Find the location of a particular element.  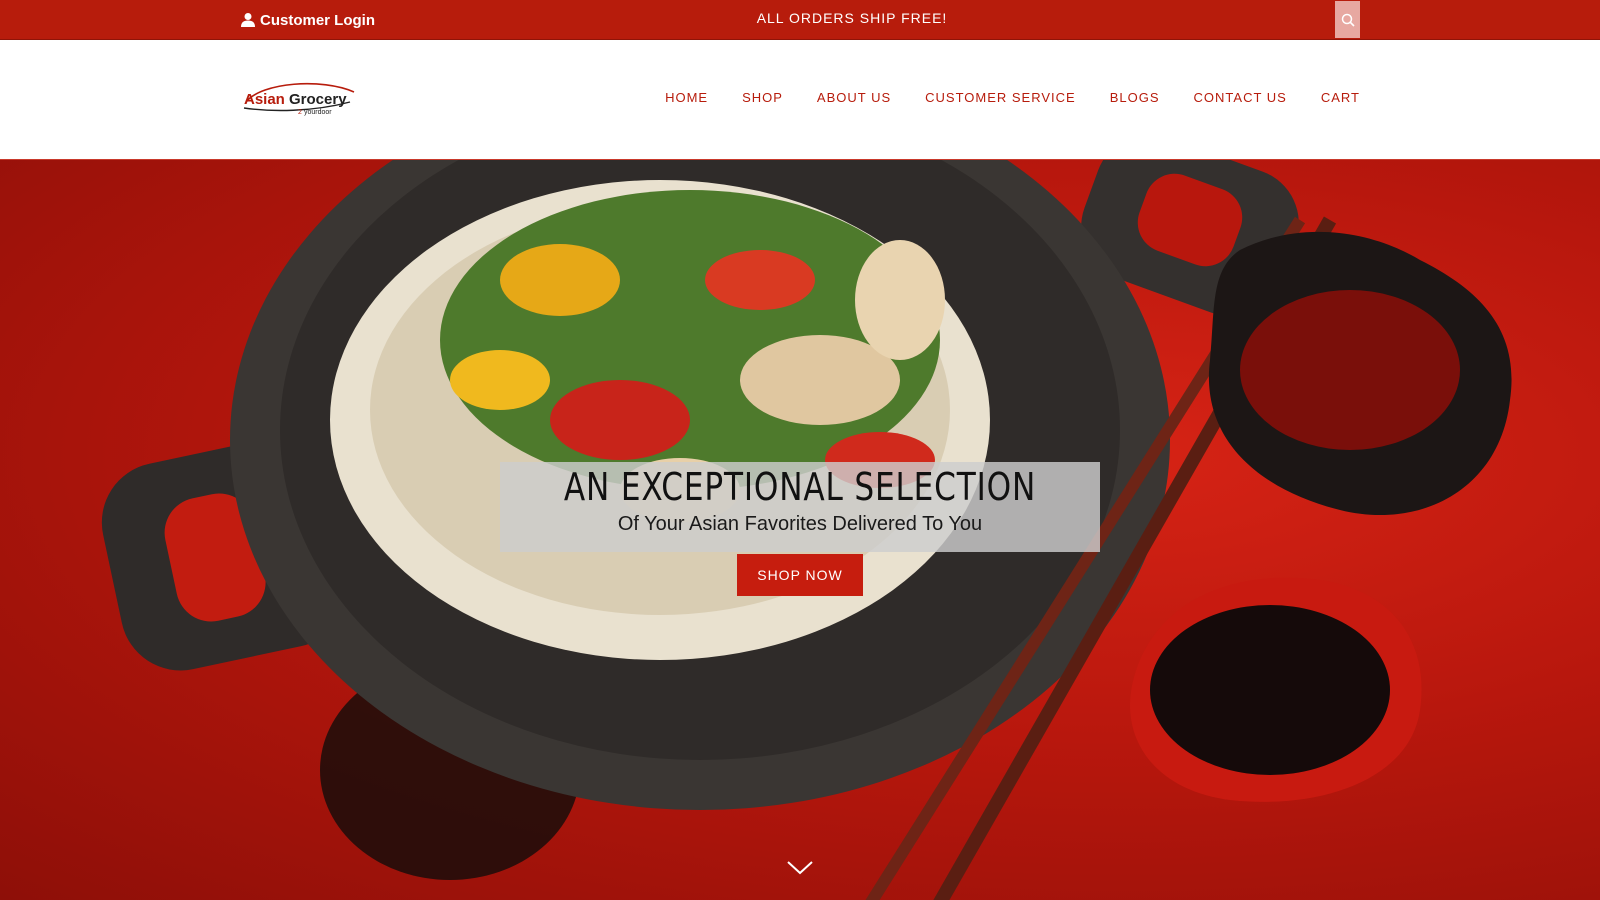

shop-now-button: SHOP NOW is located at coordinates (800, 575).